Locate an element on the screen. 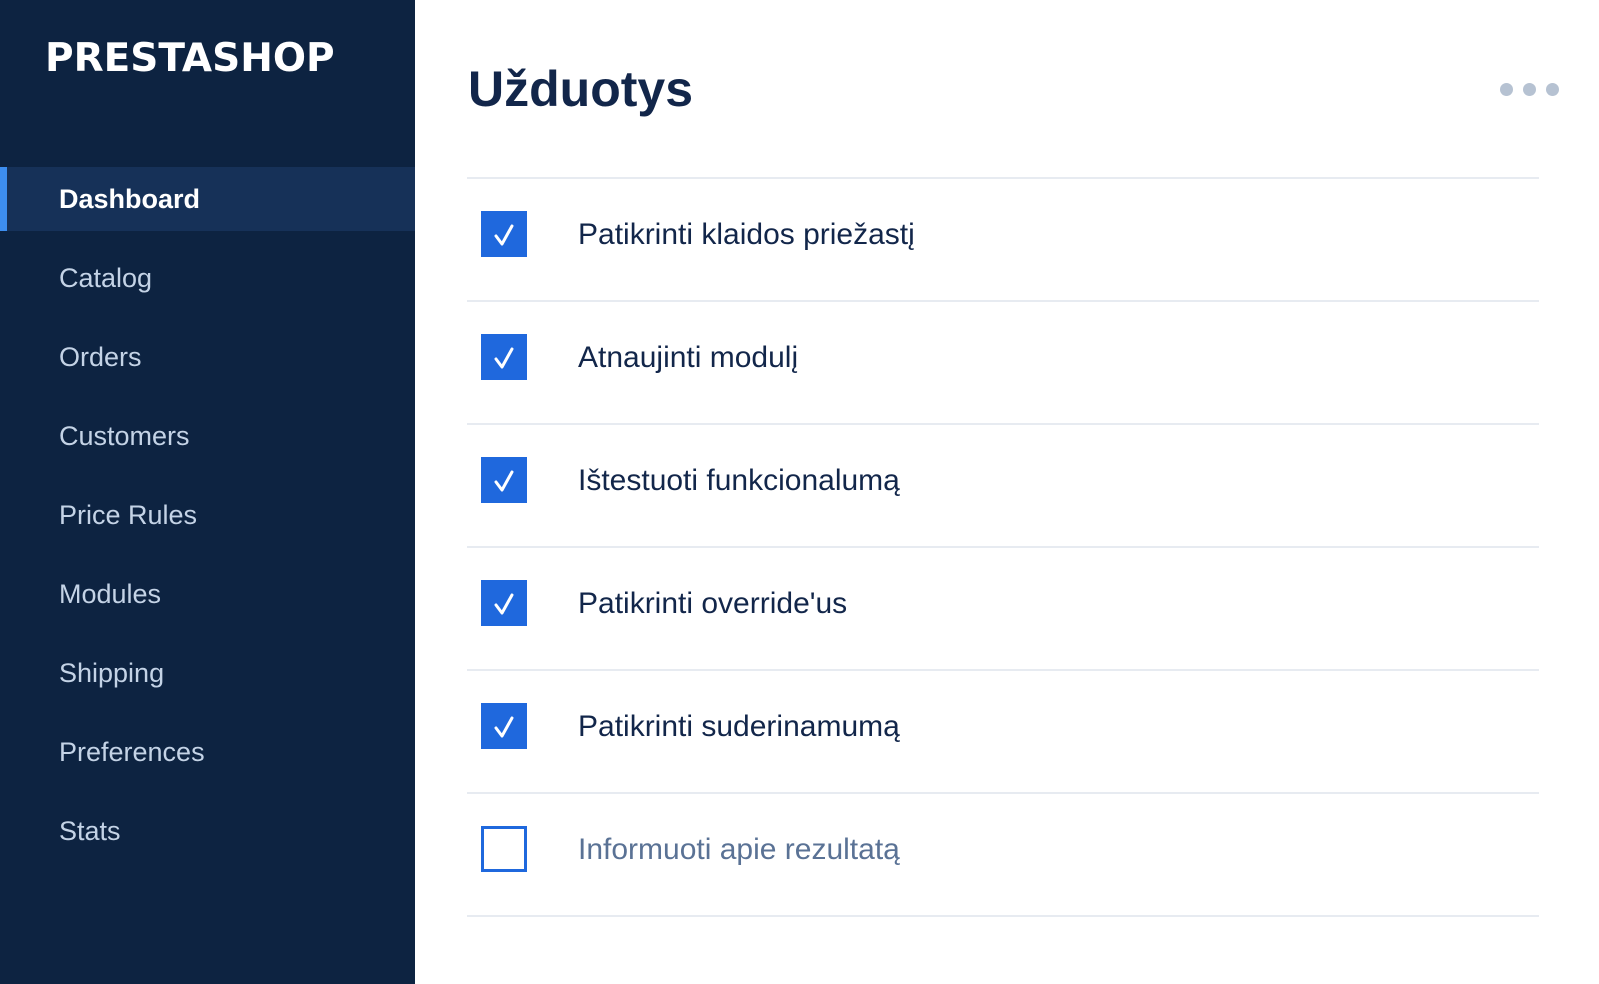 The height and width of the screenshot is (984, 1599). sidebar-item-shipping: Shipping is located at coordinates (207, 673).